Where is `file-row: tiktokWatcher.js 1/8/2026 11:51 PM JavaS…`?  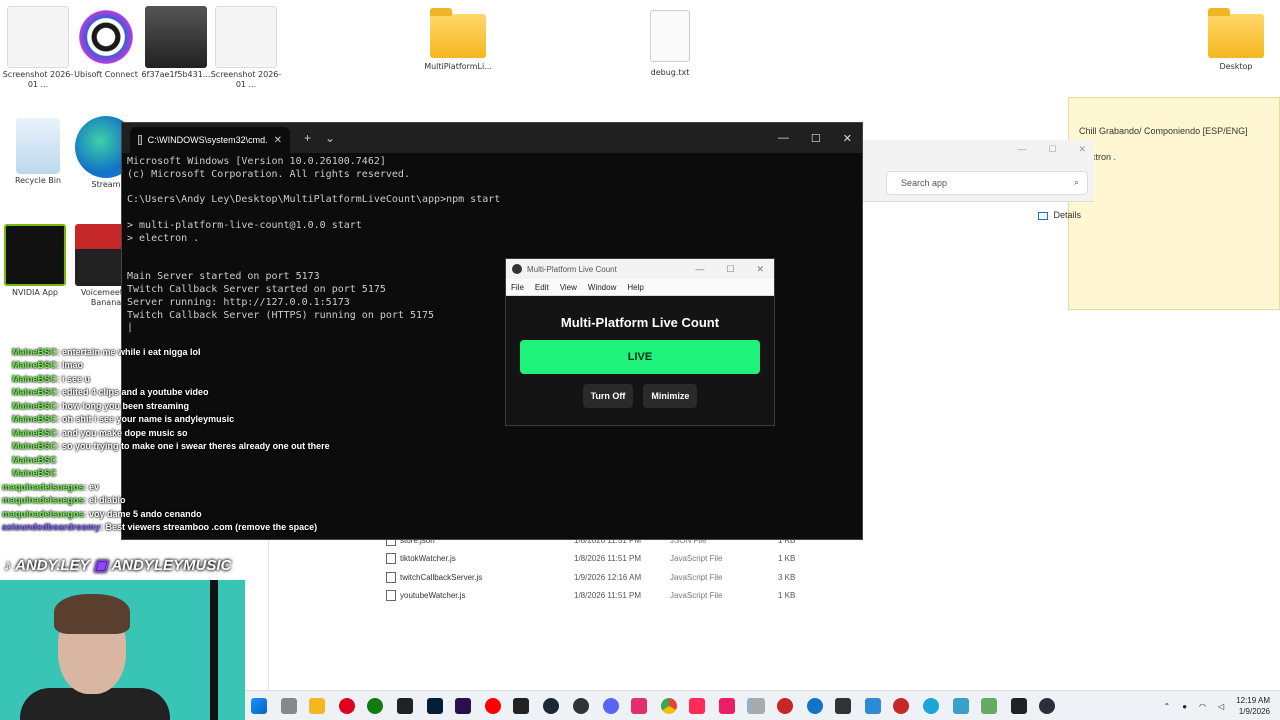 file-row: tiktokWatcher.js 1/8/2026 11:51 PM JavaS… is located at coordinates (590, 558).